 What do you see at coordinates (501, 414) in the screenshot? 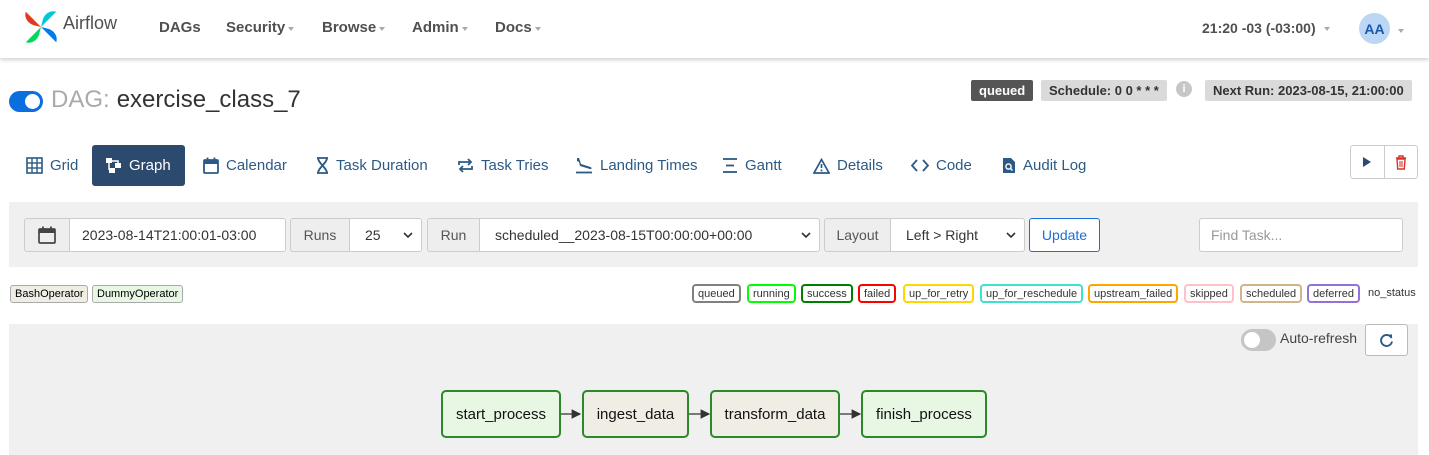
I see `task-node-start-process: start_process` at bounding box center [501, 414].